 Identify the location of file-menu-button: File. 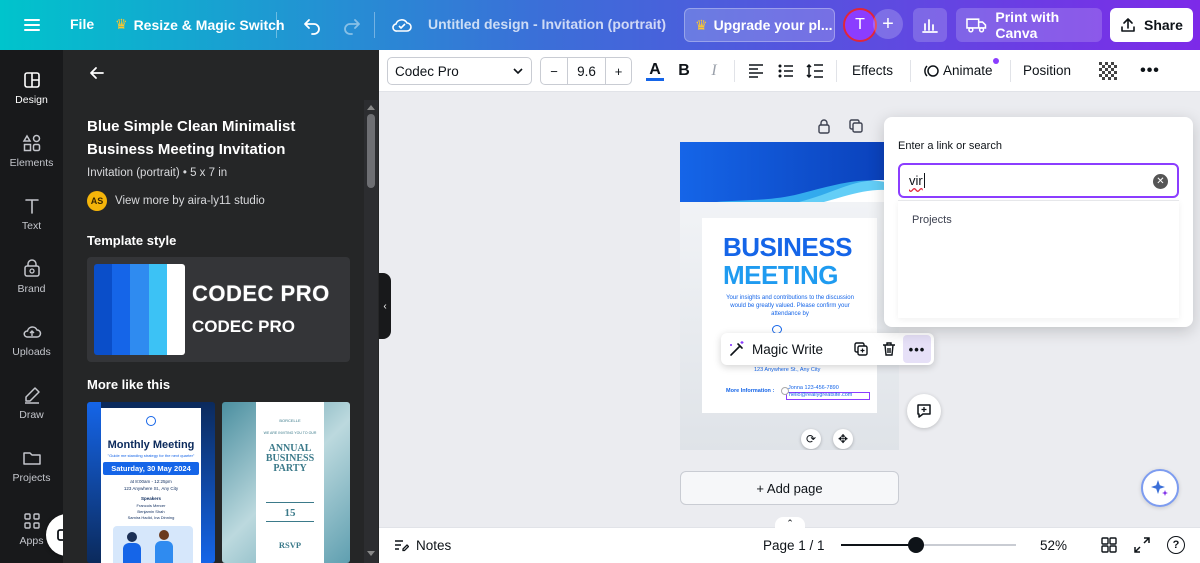
(82, 24).